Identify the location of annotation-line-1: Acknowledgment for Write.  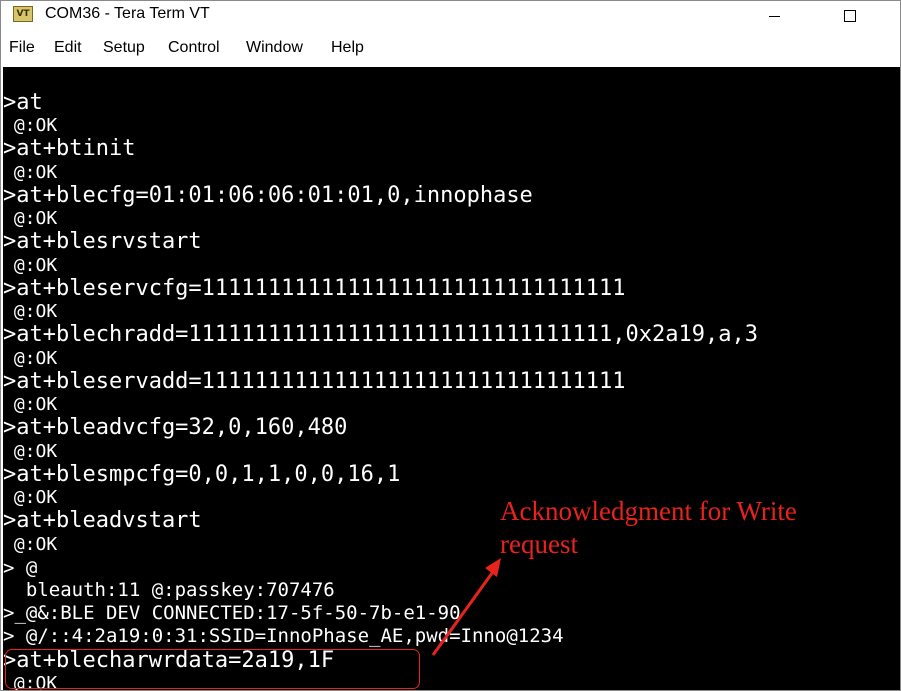
(648, 511).